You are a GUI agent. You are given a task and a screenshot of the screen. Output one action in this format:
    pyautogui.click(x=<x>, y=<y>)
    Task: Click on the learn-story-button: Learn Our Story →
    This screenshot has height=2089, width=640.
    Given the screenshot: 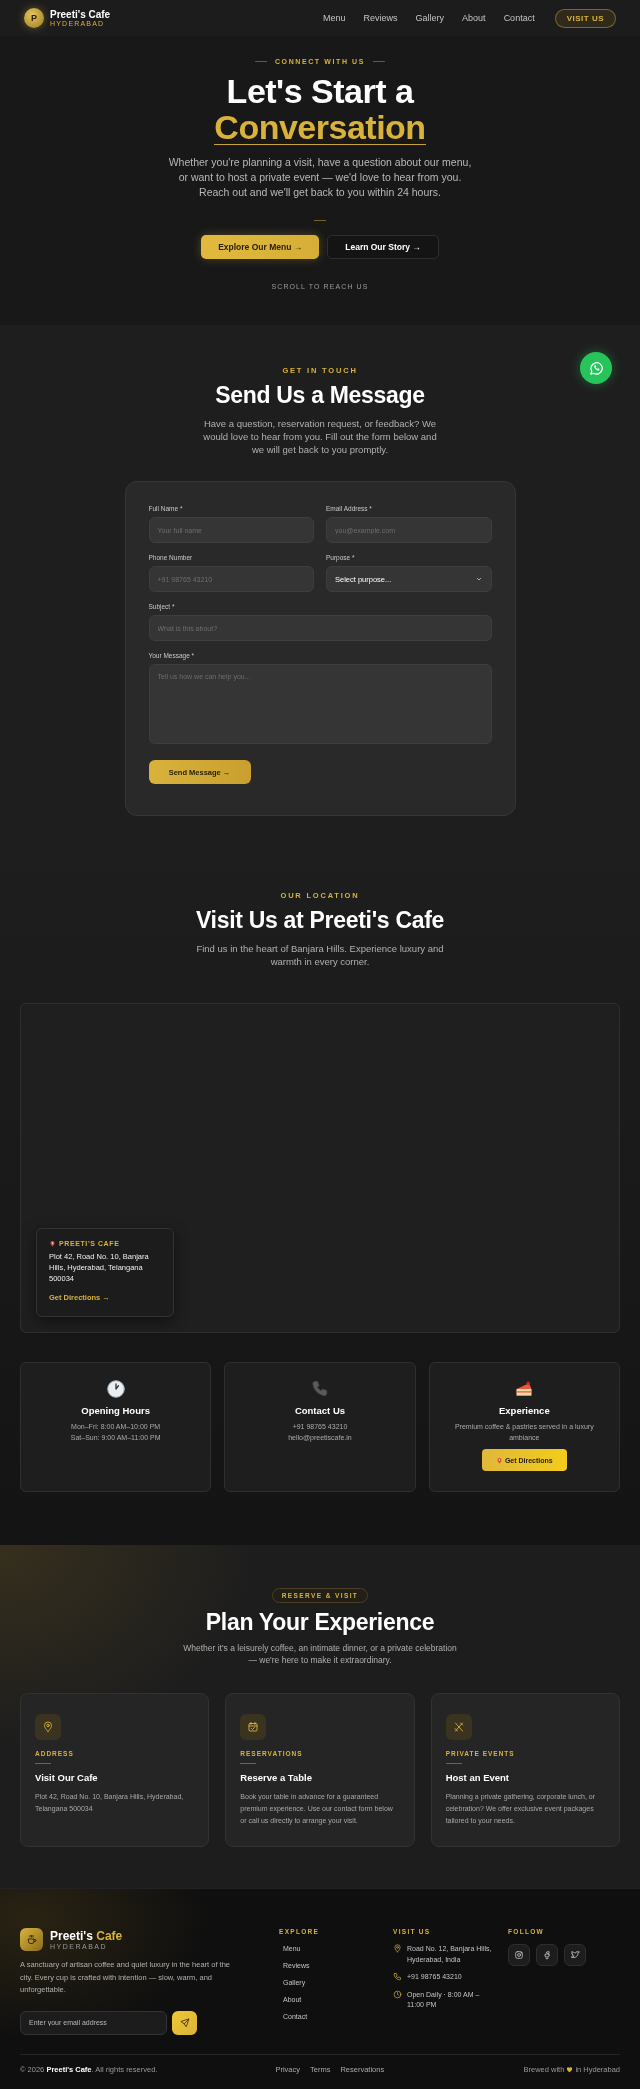 What is the action you would take?
    pyautogui.click(x=383, y=247)
    